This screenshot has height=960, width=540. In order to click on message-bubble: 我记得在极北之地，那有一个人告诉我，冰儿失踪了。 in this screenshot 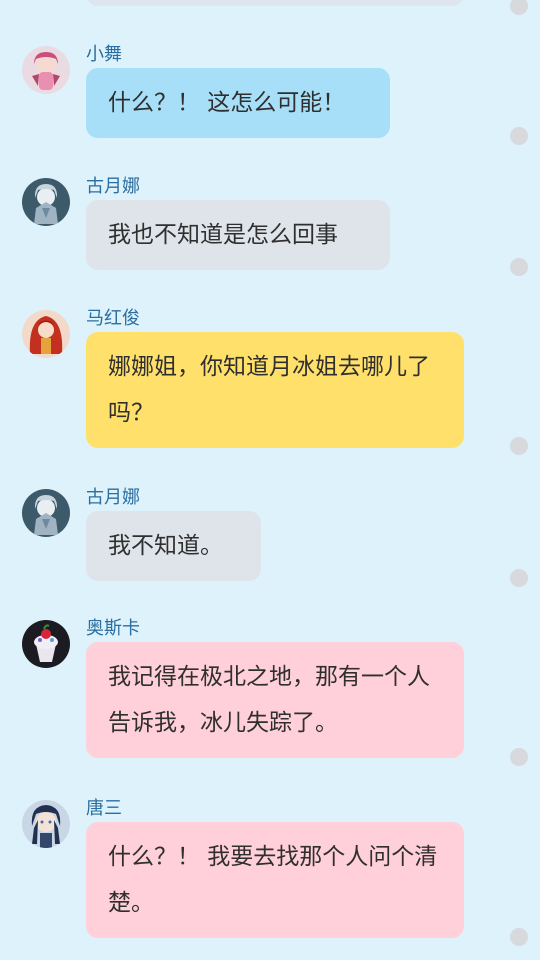, I will do `click(275, 700)`.